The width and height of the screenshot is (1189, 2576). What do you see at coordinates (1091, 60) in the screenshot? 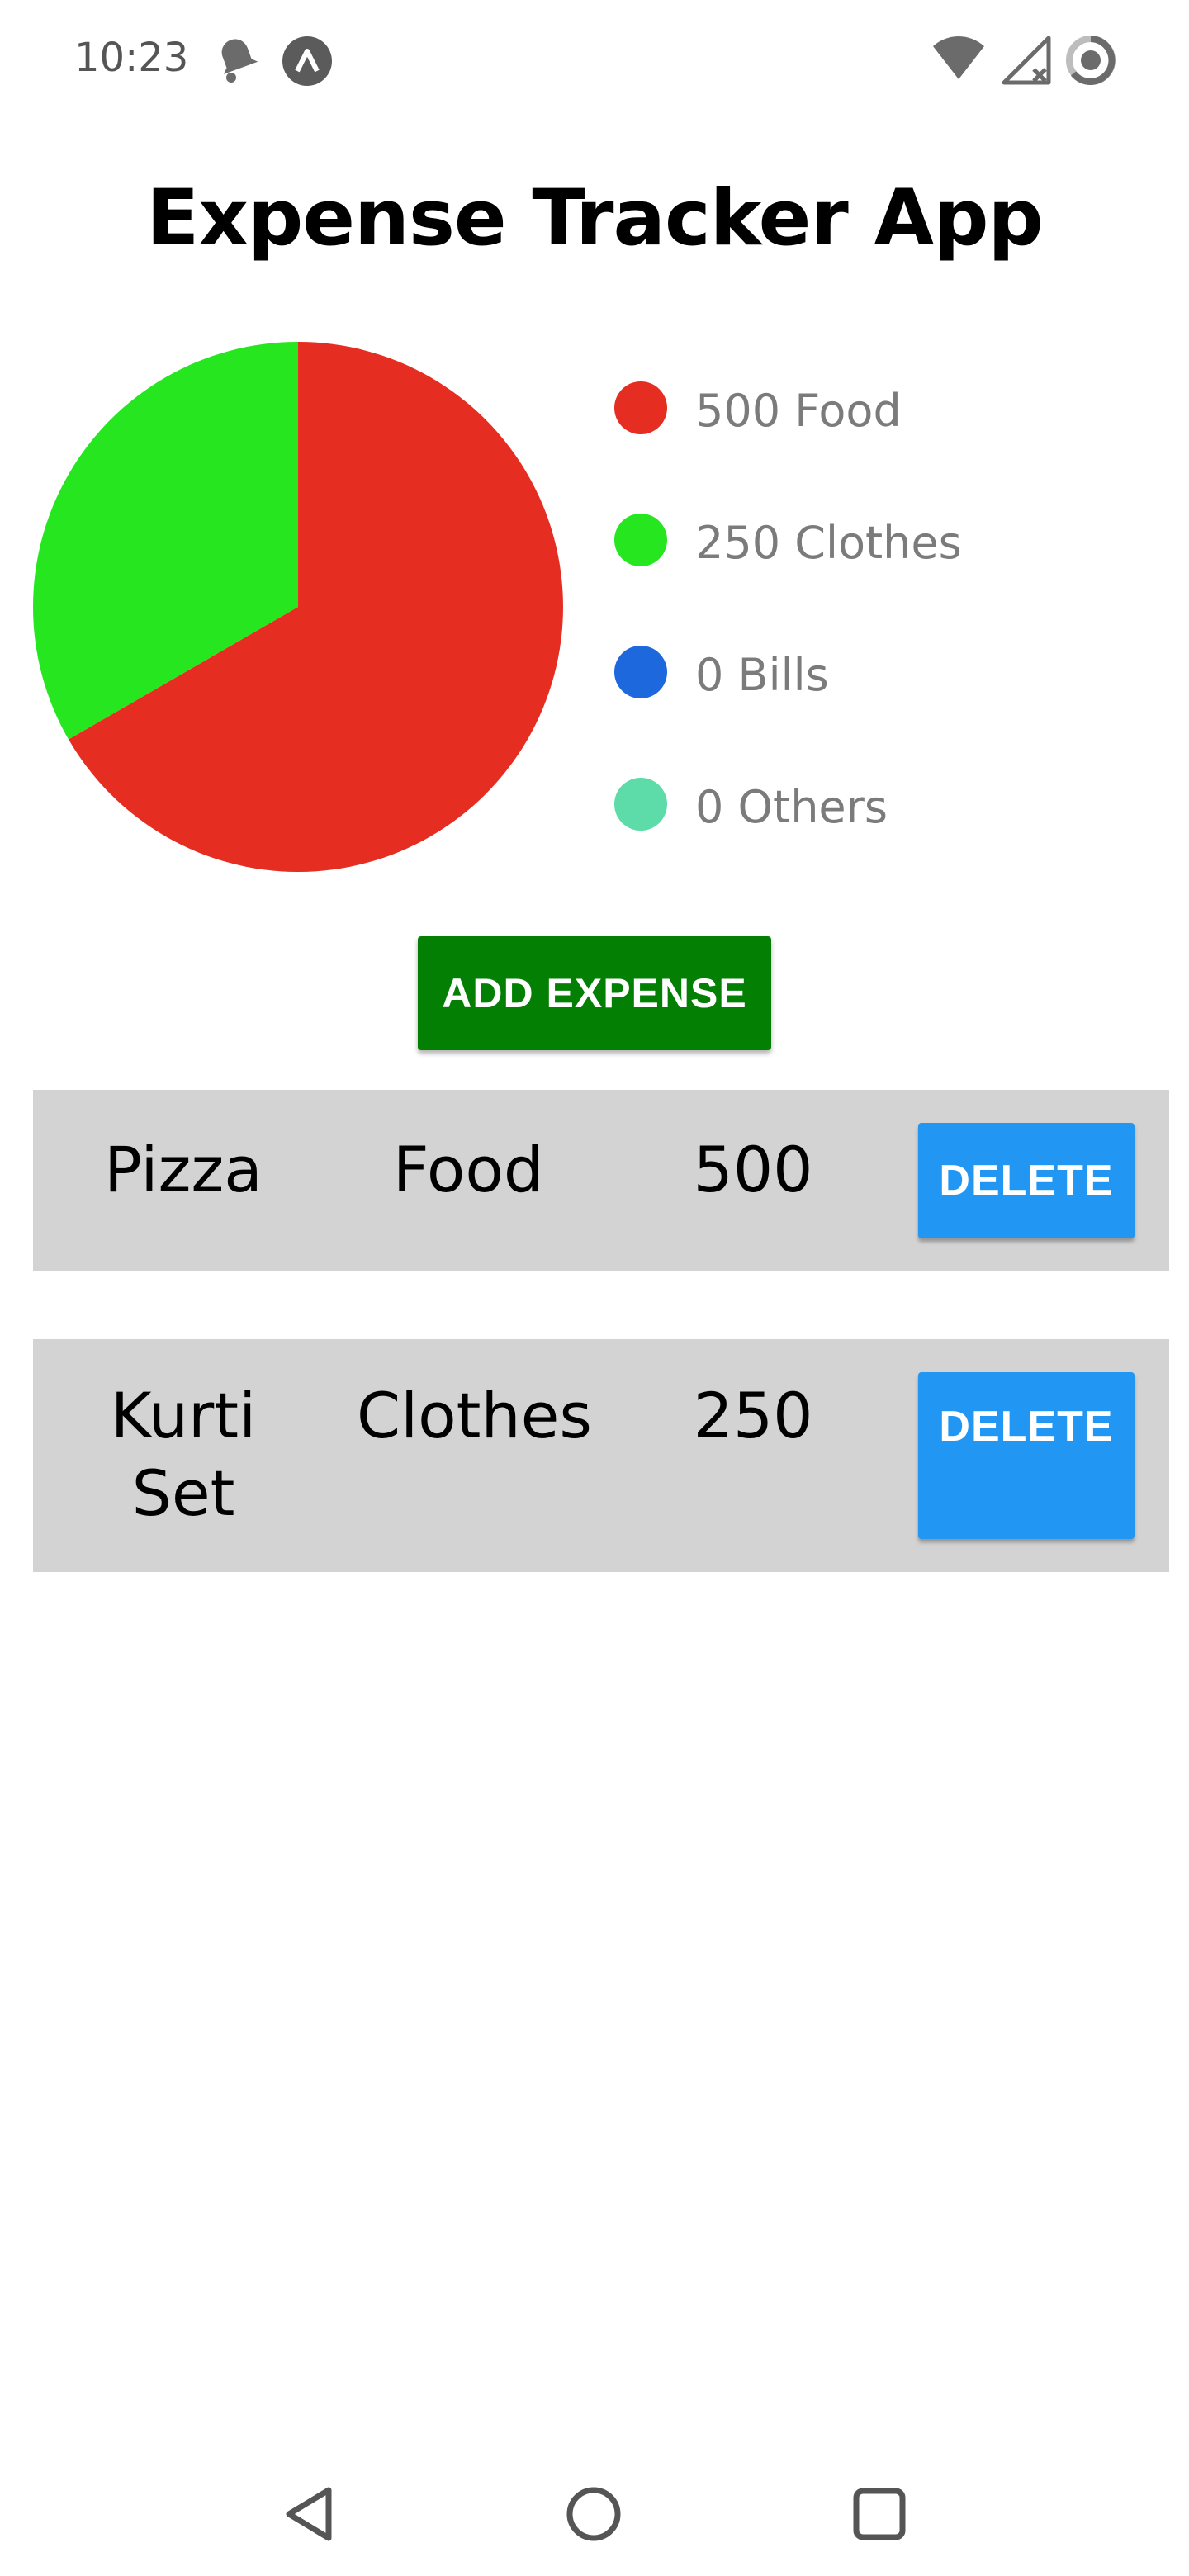
I see `battery-icon` at bounding box center [1091, 60].